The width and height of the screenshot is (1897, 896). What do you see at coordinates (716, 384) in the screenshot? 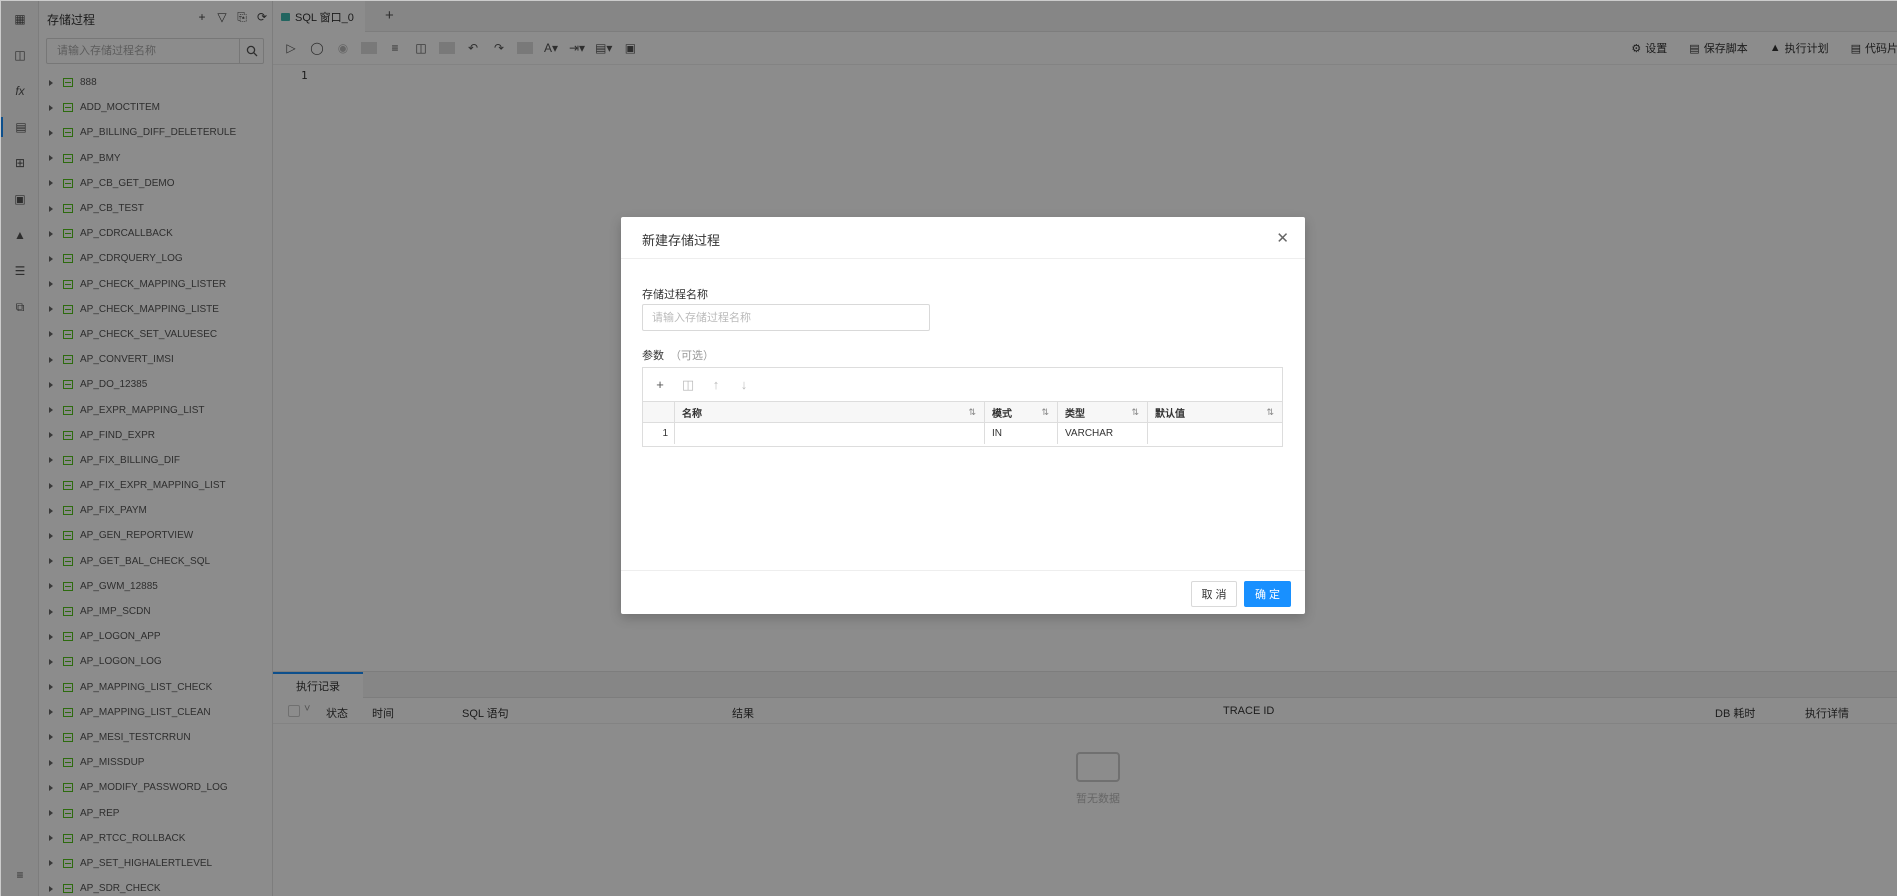
I see `move-up-icon: ↑` at bounding box center [716, 384].